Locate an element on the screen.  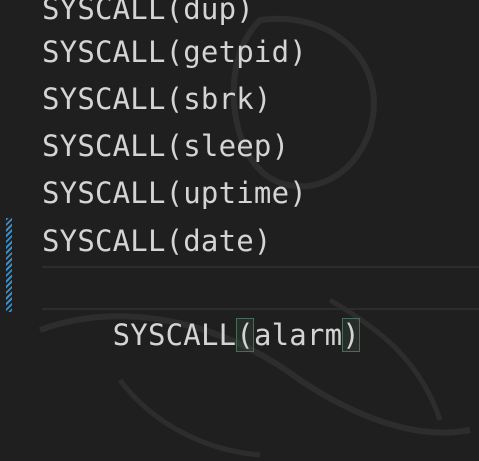
code-line-4: SYSCALL(sleep) is located at coordinates (165, 146).